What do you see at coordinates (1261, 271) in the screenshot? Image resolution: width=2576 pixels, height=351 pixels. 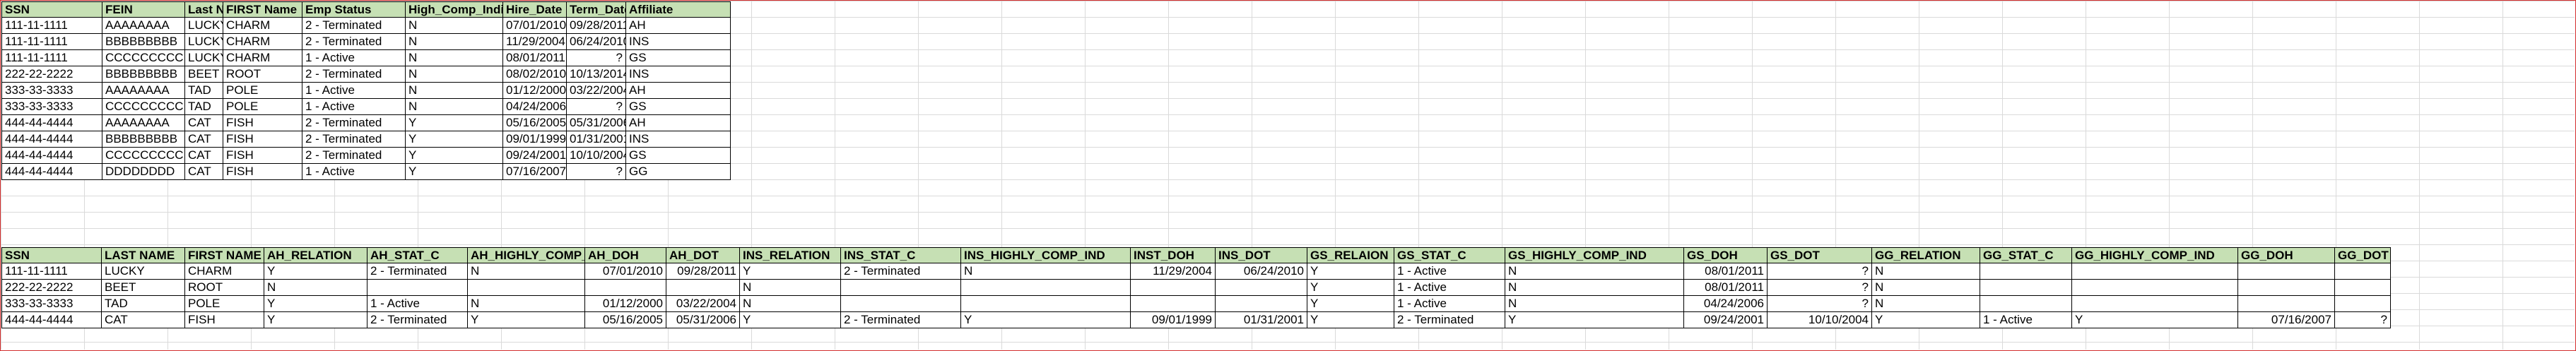 I see `table2-cell-r1-ins-dot: 06/24/2010` at bounding box center [1261, 271].